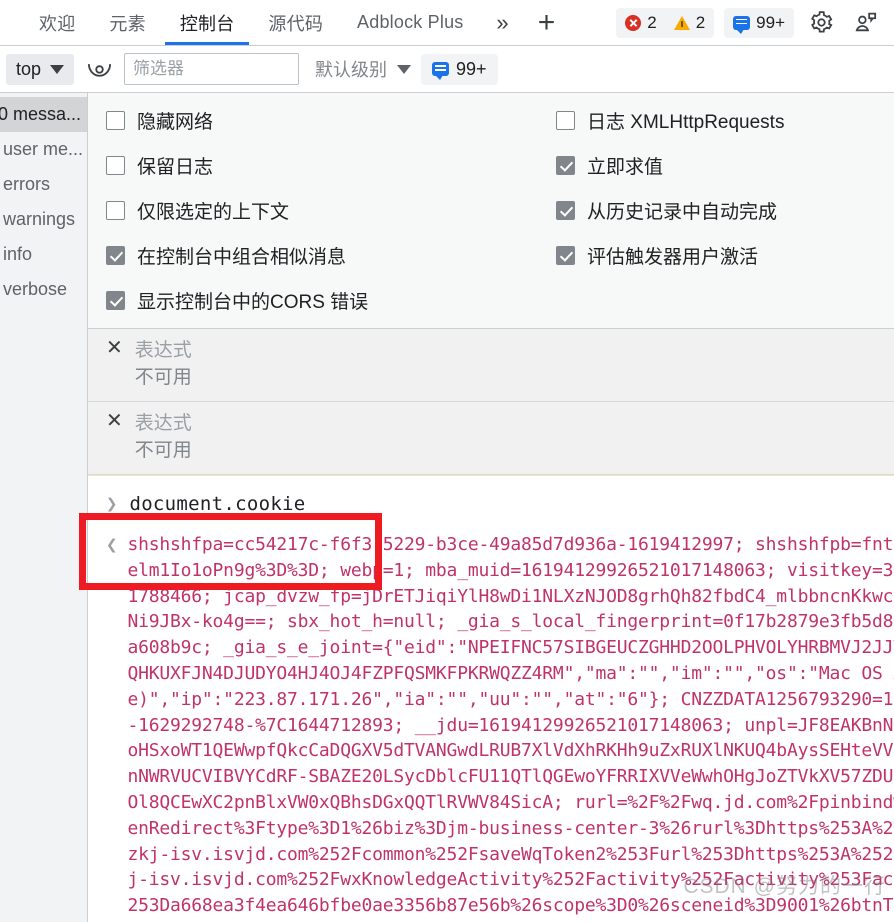 The height and width of the screenshot is (922, 894). I want to click on setting-log-xmlhttprequests: 日志 XMLHttpRequests, so click(670, 120).